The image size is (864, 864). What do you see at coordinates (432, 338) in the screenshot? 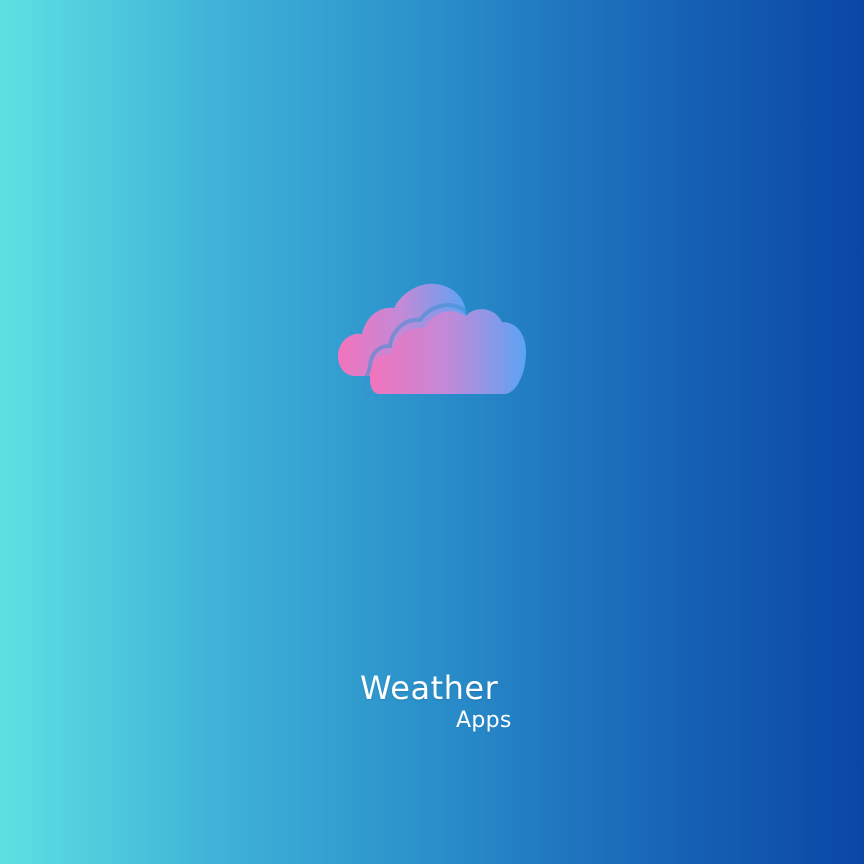
I see `cloud-icon` at bounding box center [432, 338].